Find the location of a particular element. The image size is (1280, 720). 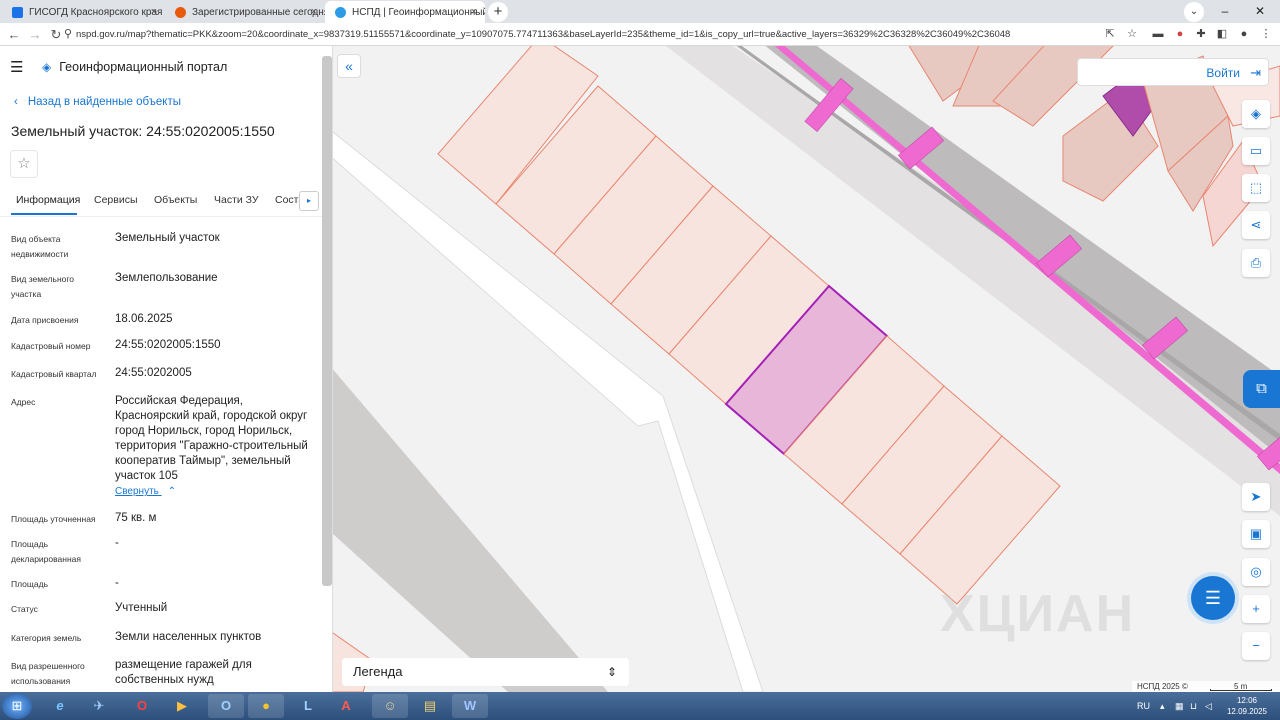

back-link-label: Назад в найденные объекты is located at coordinates (104, 102).